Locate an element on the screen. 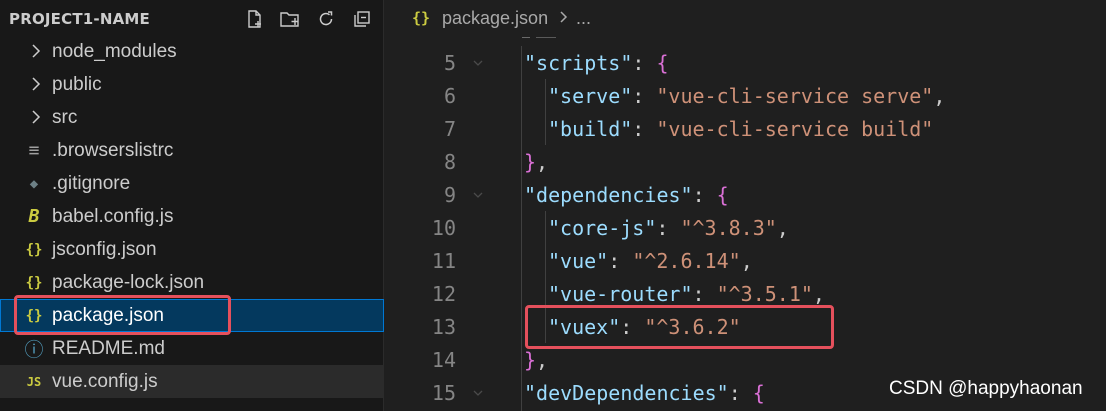 The height and width of the screenshot is (411, 1106). file-tree-item-label: src is located at coordinates (65, 117).